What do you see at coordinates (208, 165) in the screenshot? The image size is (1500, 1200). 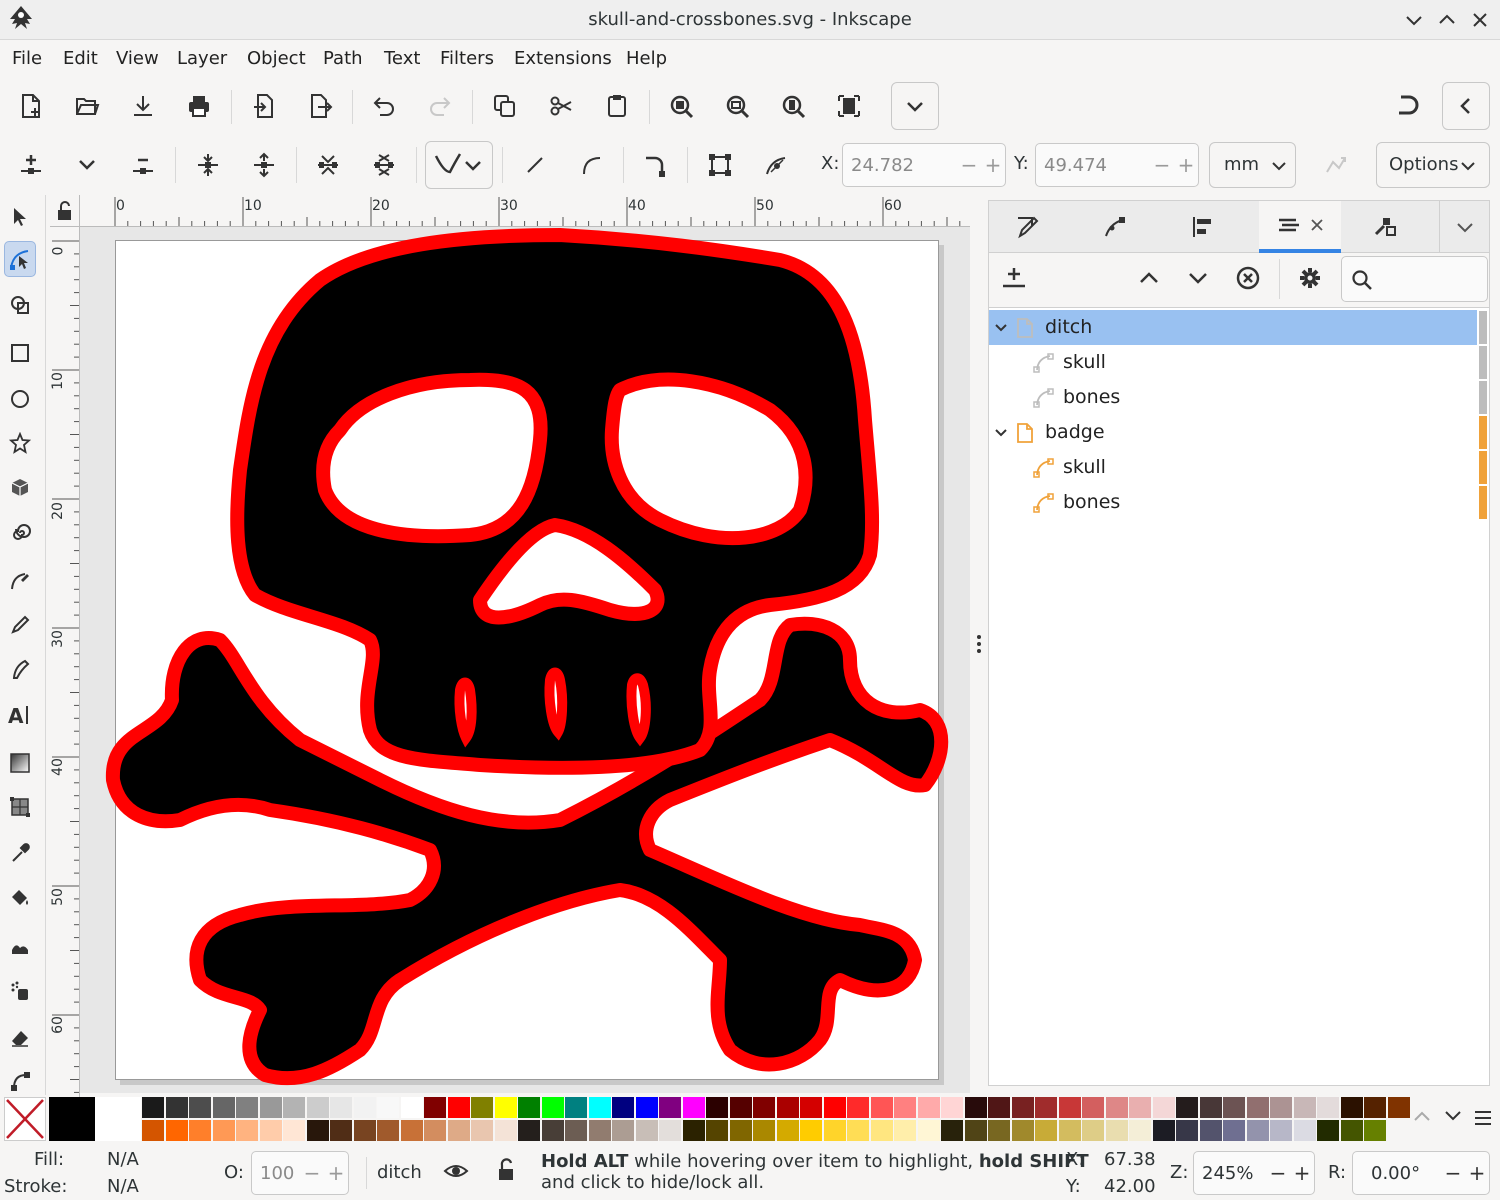 I see `join-nodes-icon` at bounding box center [208, 165].